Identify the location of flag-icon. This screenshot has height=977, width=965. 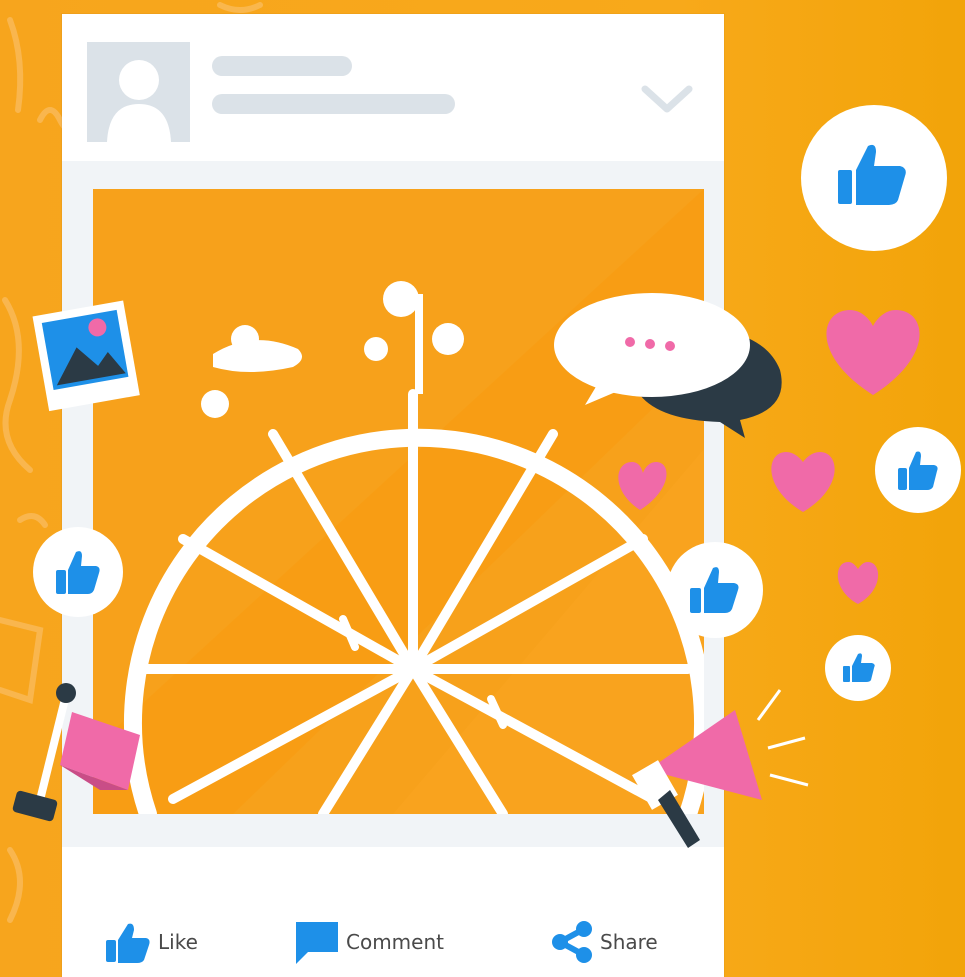
(76, 752).